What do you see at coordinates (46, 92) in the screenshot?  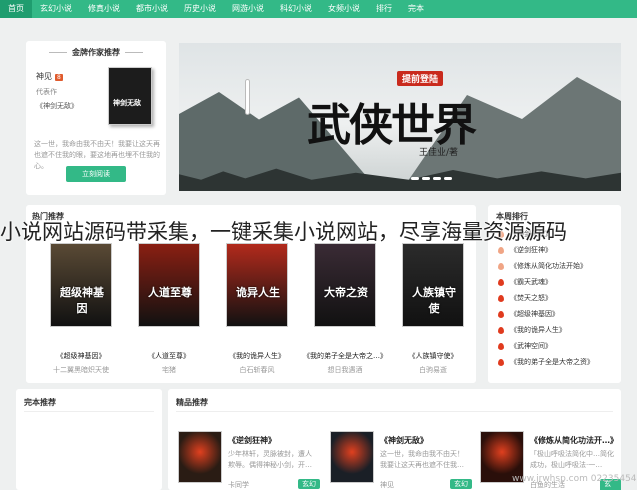 I see `rep-work-label: 代表作` at bounding box center [46, 92].